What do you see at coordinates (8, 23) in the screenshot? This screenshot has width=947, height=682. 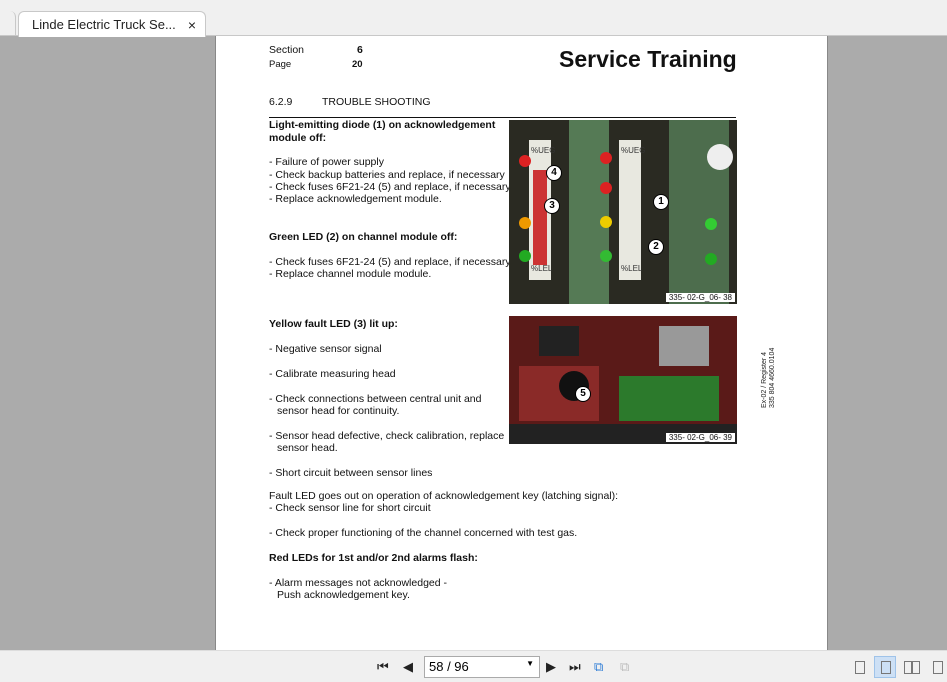 I see `previous-tab-edge` at bounding box center [8, 23].